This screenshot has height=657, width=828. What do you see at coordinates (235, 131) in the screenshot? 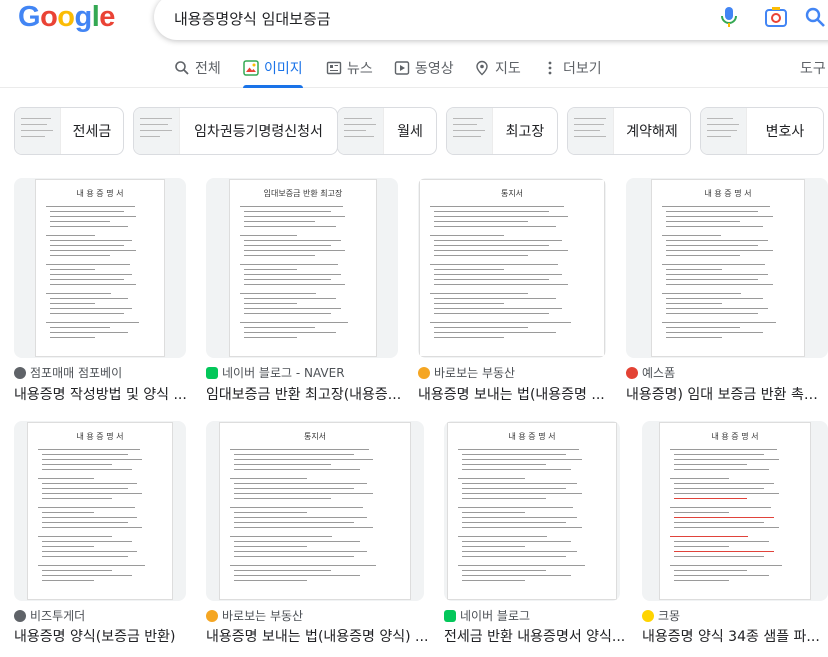
I see `chip-lease-registration: 임차권등기명령신청서` at bounding box center [235, 131].